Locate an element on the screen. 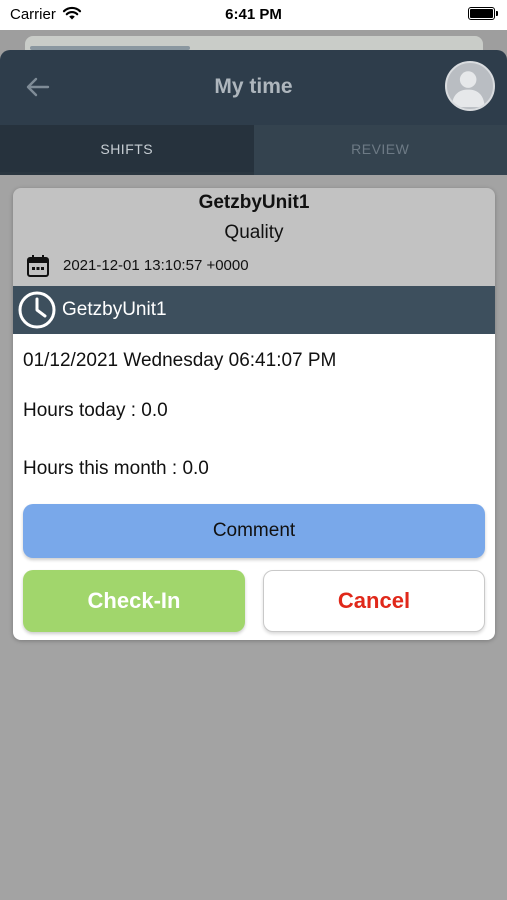  avatar is located at coordinates (470, 86).